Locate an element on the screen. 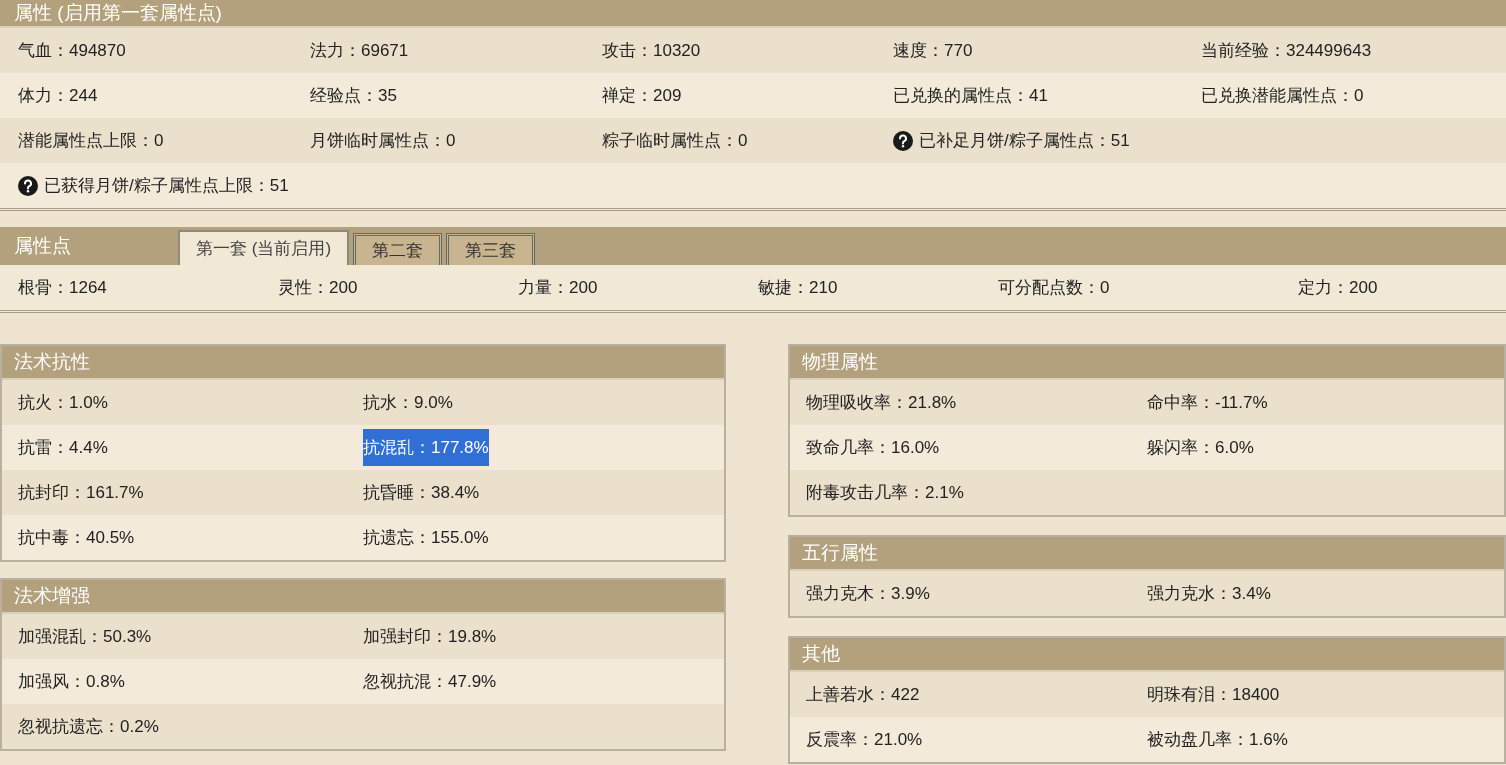  stat-text: 体力：244 is located at coordinates (58, 95).